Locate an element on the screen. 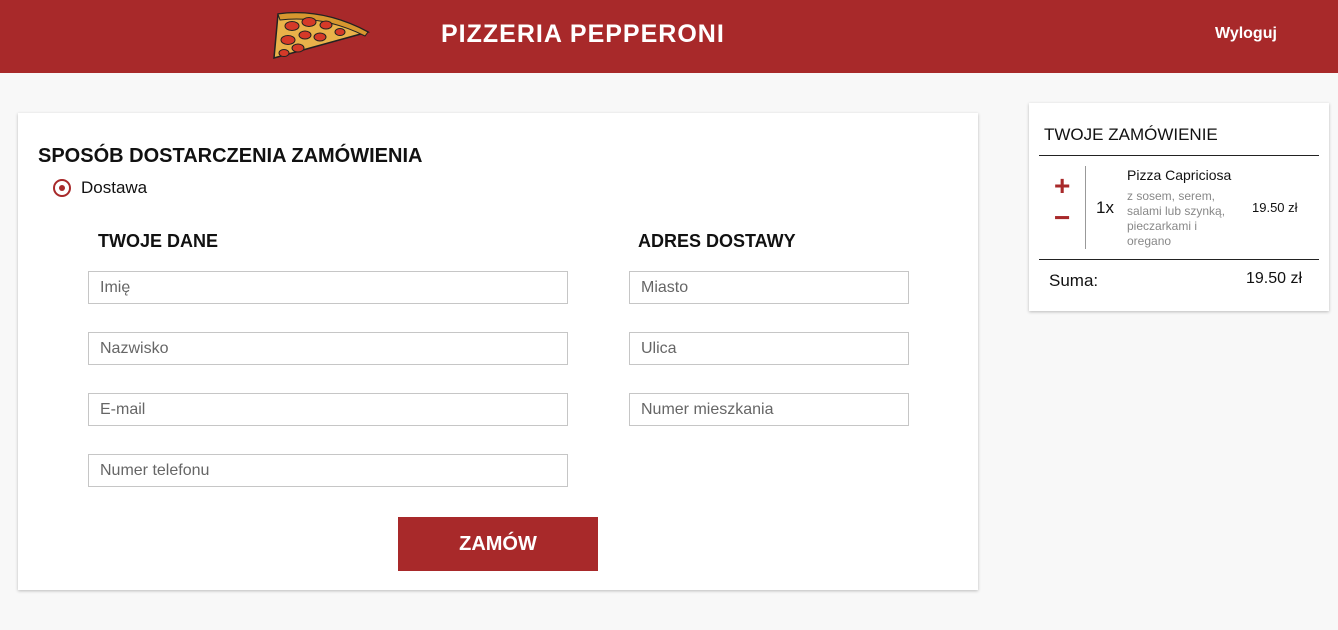 The width and height of the screenshot is (1338, 630). address-title: ADRES DOSTAWY is located at coordinates (717, 241).